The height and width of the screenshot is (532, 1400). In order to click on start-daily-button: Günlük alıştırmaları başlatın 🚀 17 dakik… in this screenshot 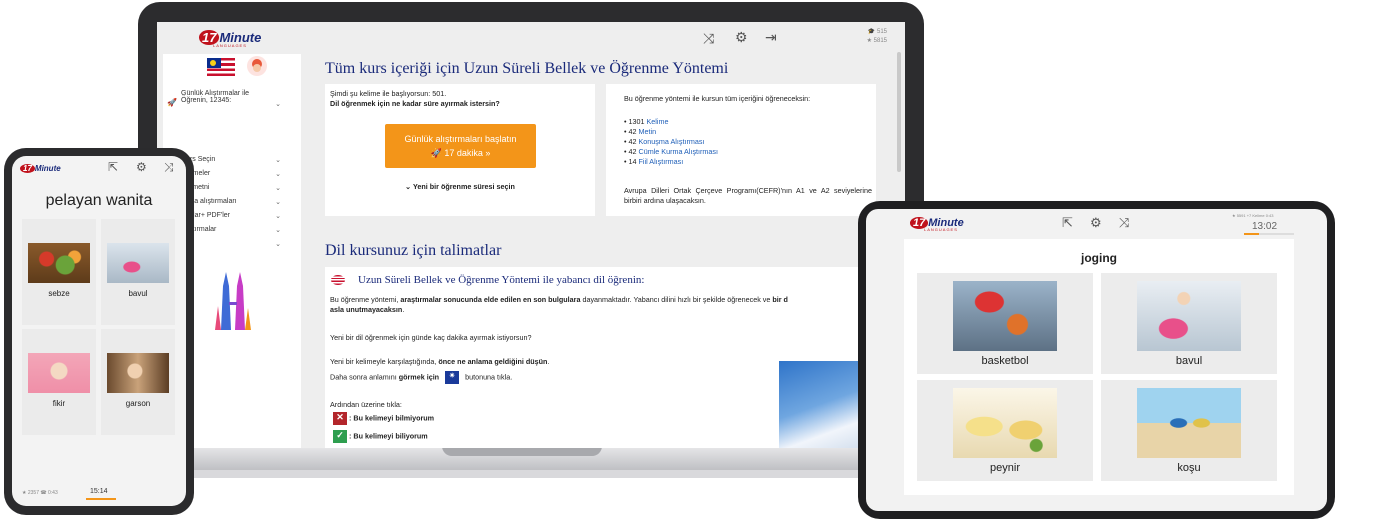, I will do `click(460, 146)`.